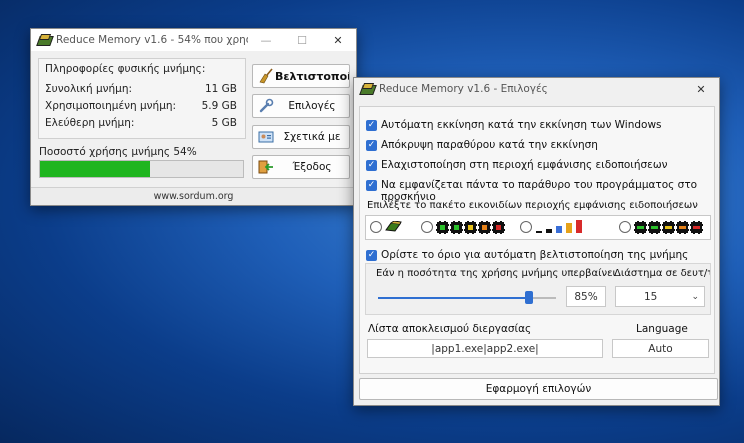 The height and width of the screenshot is (443, 744). I want to click on exit-button: Έξοδος, so click(301, 167).